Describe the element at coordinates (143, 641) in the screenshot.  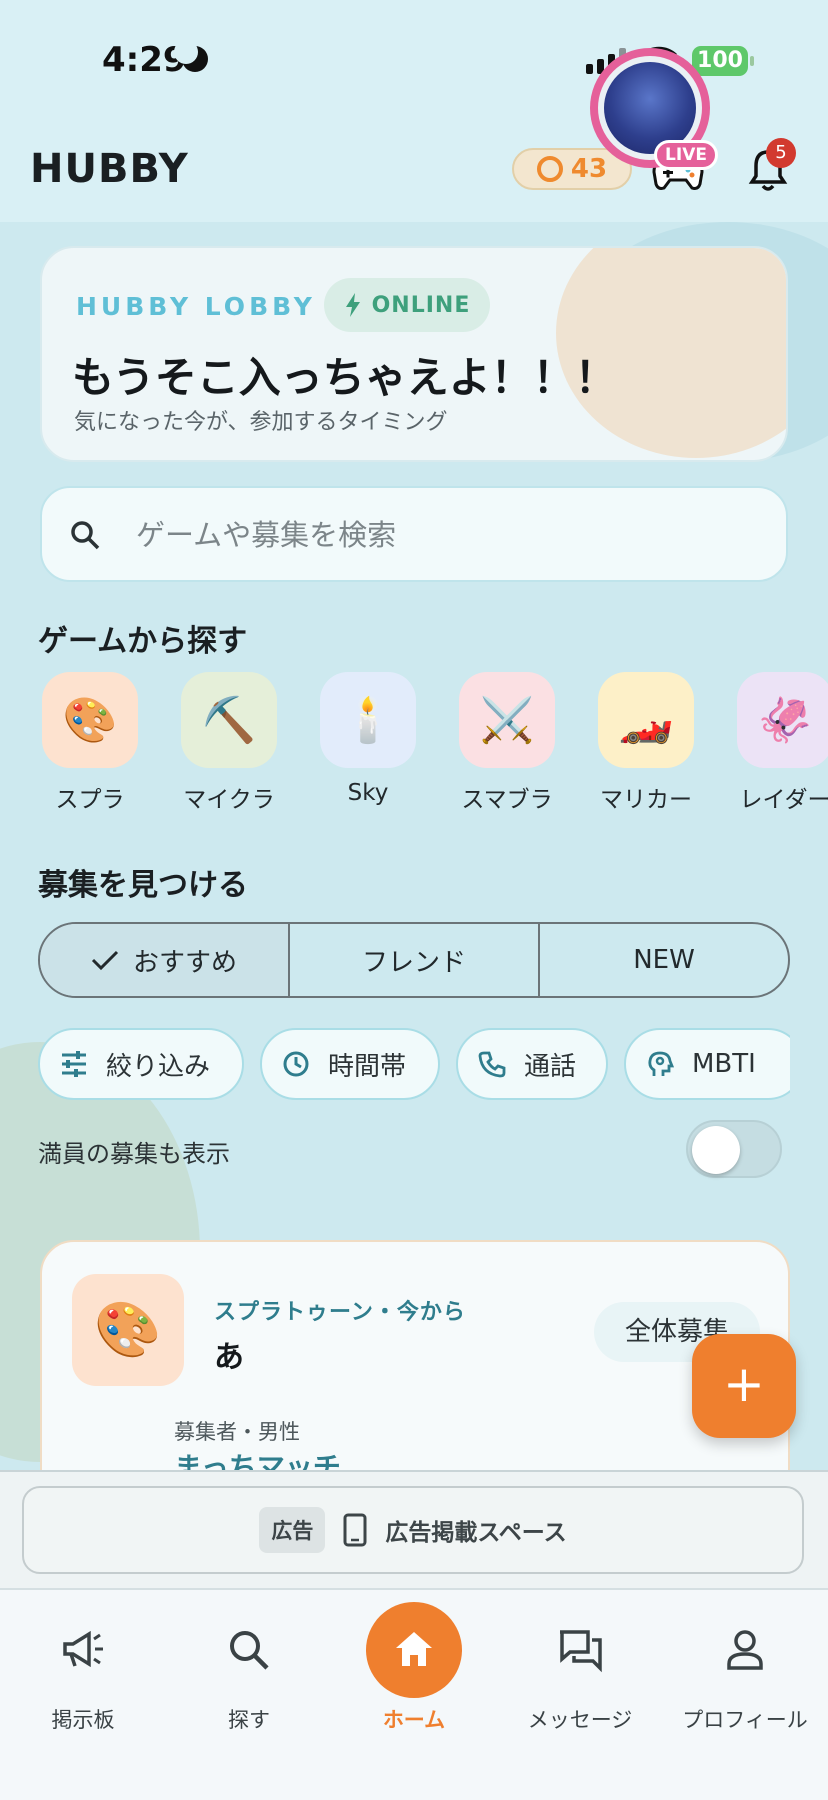
I see `games-section-title: ゲームから探す` at that location.